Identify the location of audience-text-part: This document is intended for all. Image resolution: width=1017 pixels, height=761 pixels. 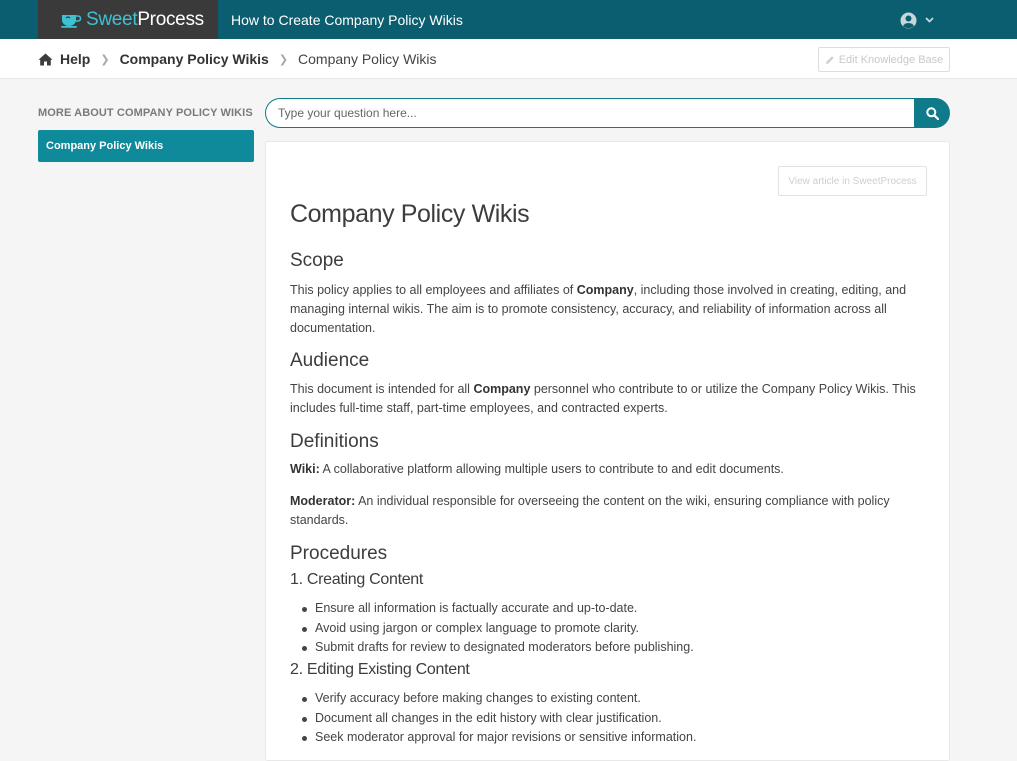
(382, 389).